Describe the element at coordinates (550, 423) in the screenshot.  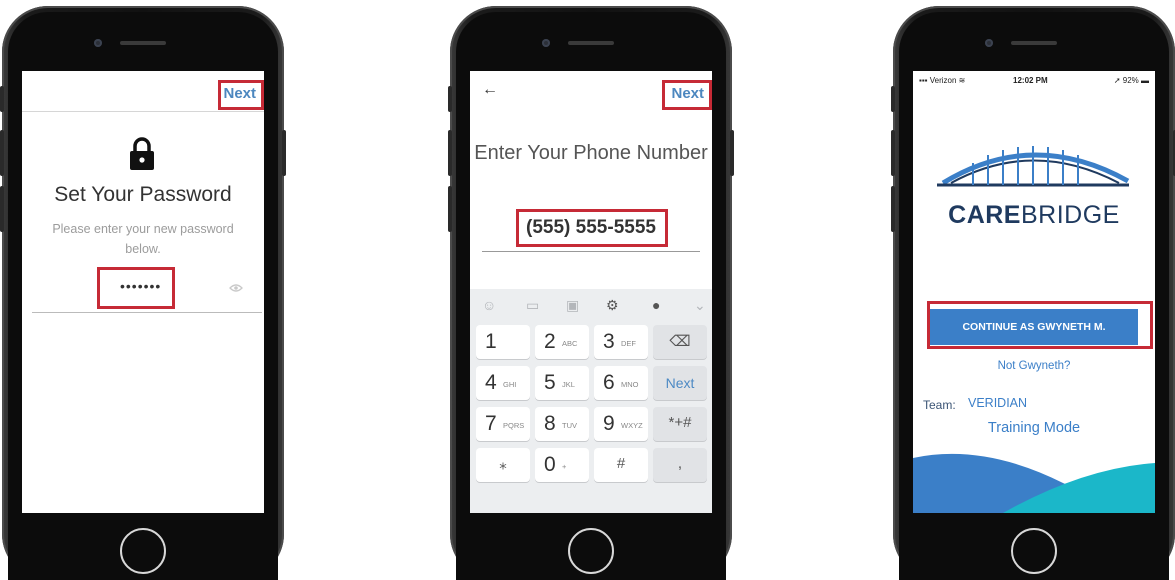
I see `key-digit: 8` at that location.